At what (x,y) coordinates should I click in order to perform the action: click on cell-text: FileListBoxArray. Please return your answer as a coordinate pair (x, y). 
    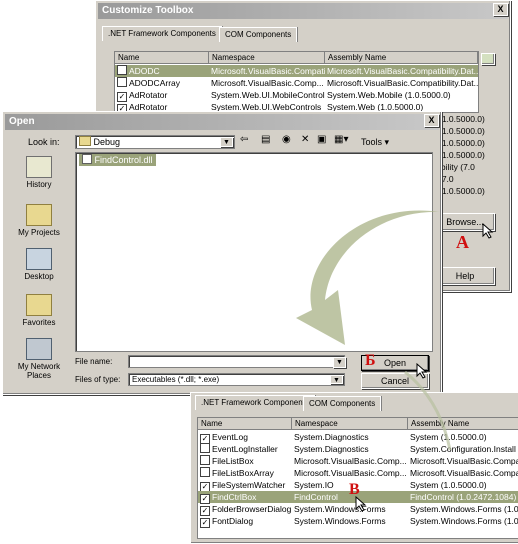
    Looking at the image, I should click on (243, 473).